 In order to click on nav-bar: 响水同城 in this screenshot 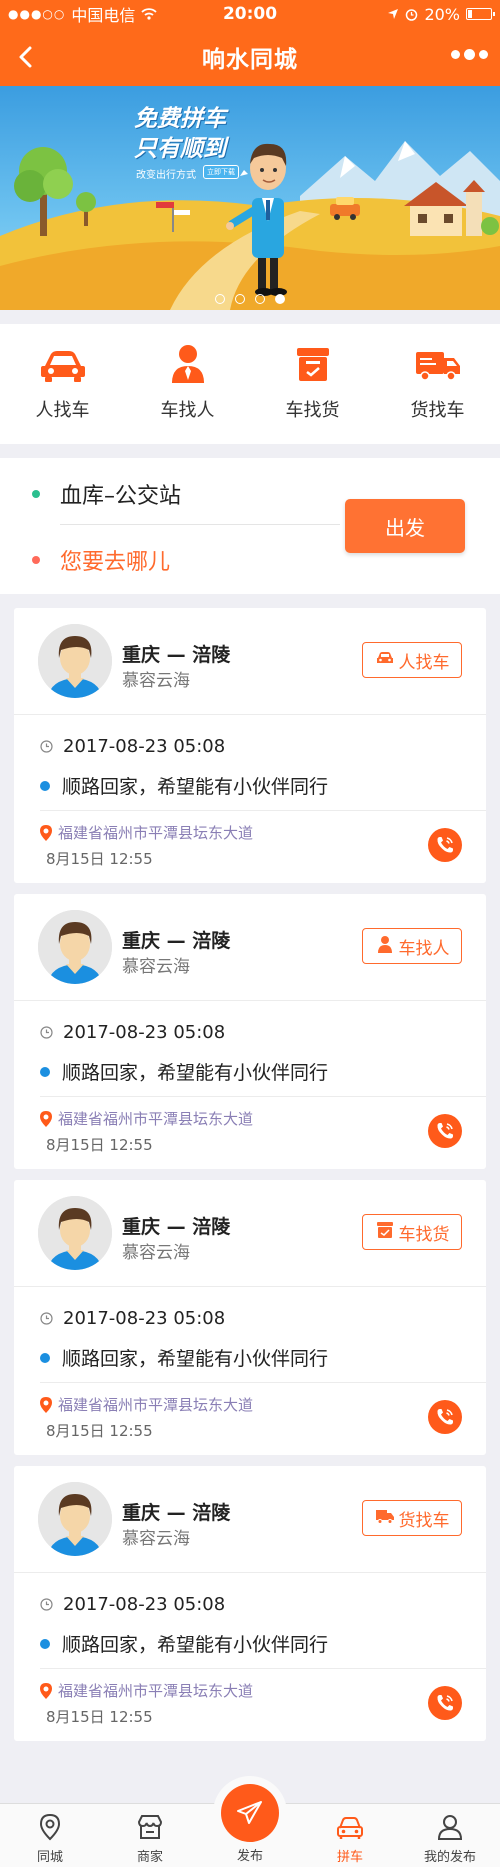, I will do `click(250, 57)`.